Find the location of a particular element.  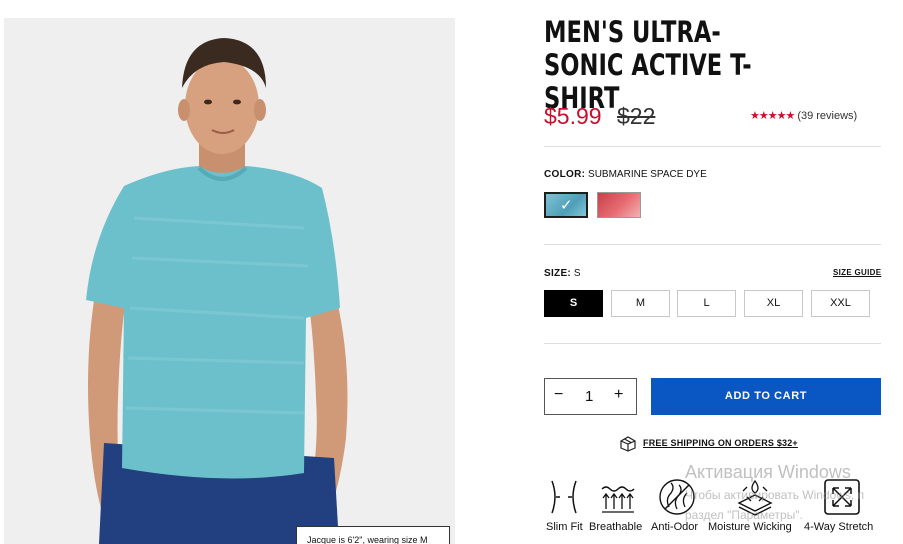

selected-size: S is located at coordinates (577, 273).